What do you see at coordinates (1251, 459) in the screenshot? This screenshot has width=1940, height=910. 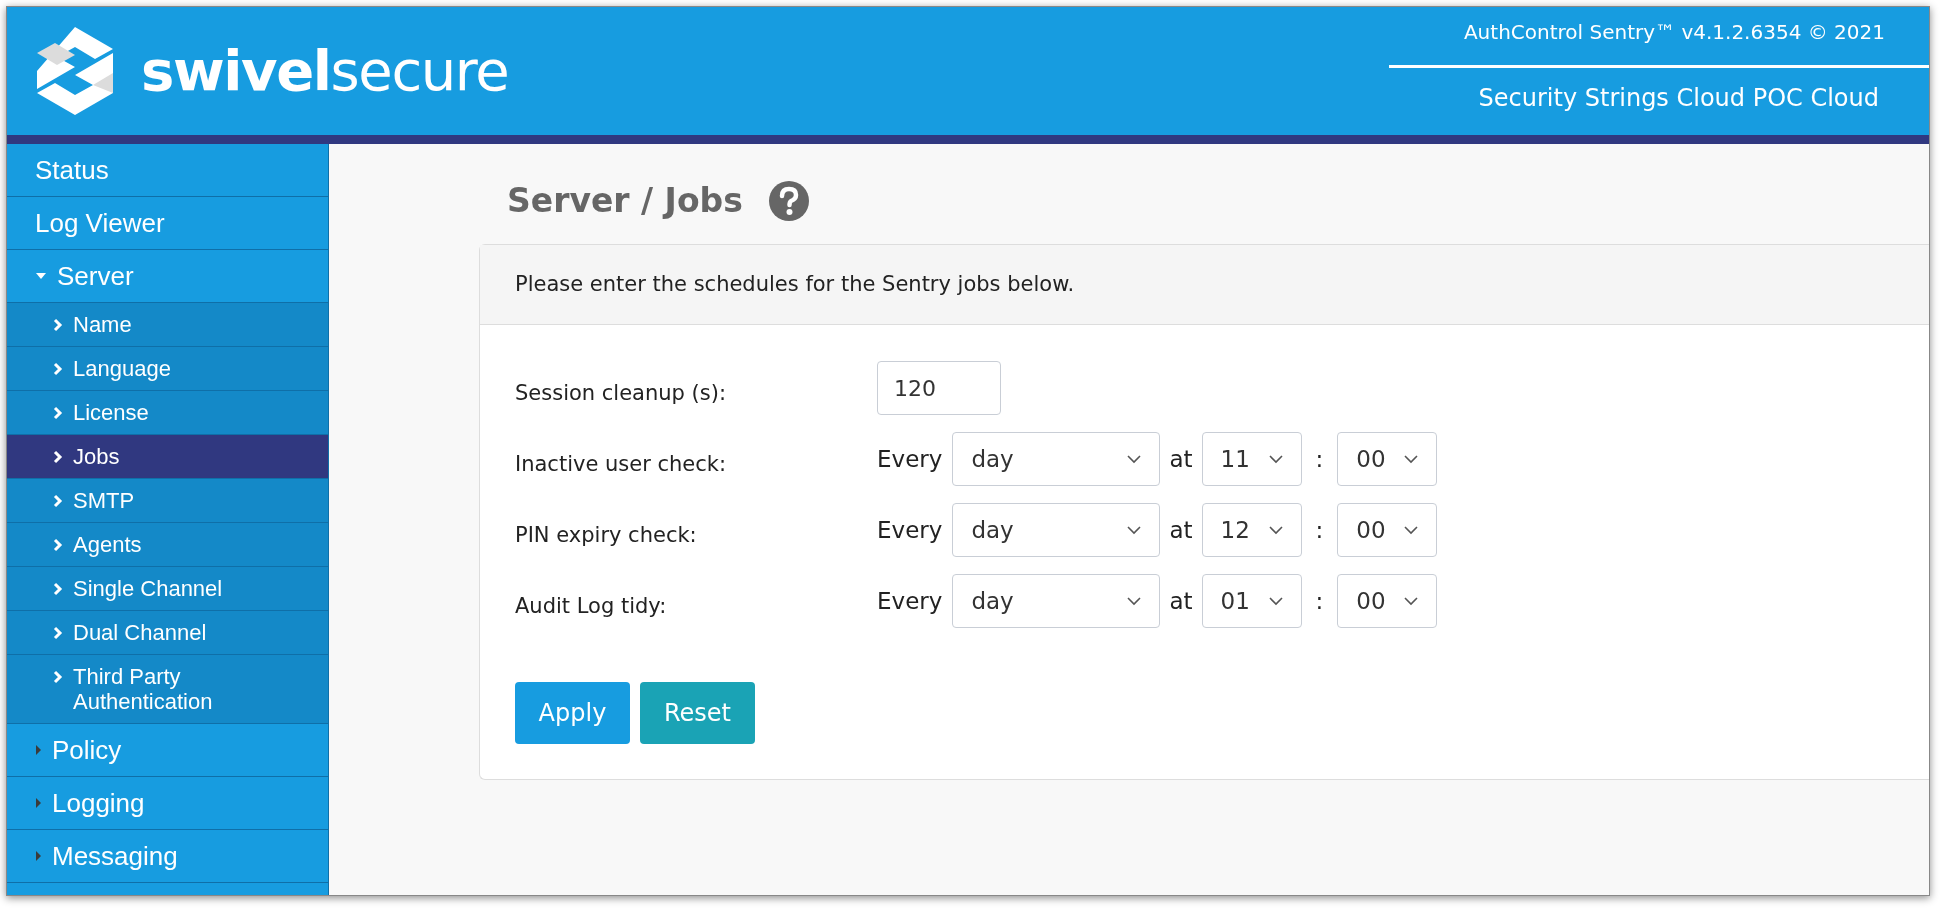 I see `hour-select: 11` at bounding box center [1251, 459].